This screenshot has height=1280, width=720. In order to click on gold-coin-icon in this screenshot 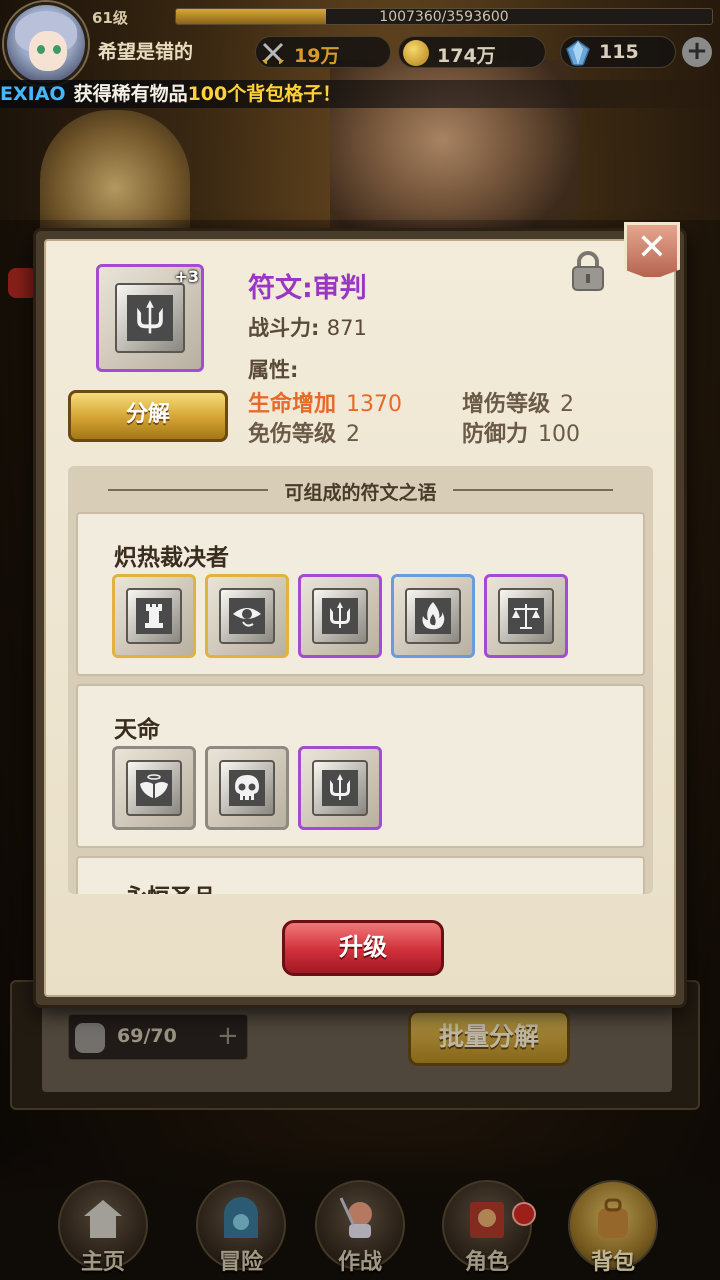, I will do `click(416, 53)`.